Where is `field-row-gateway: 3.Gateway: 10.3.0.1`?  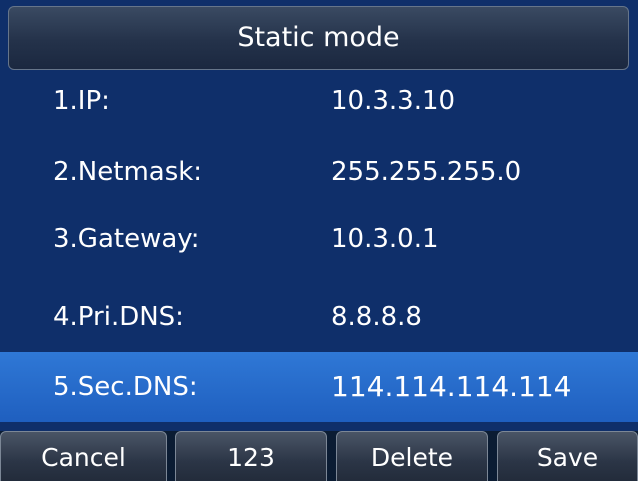 field-row-gateway: 3.Gateway: 10.3.0.1 is located at coordinates (319, 239).